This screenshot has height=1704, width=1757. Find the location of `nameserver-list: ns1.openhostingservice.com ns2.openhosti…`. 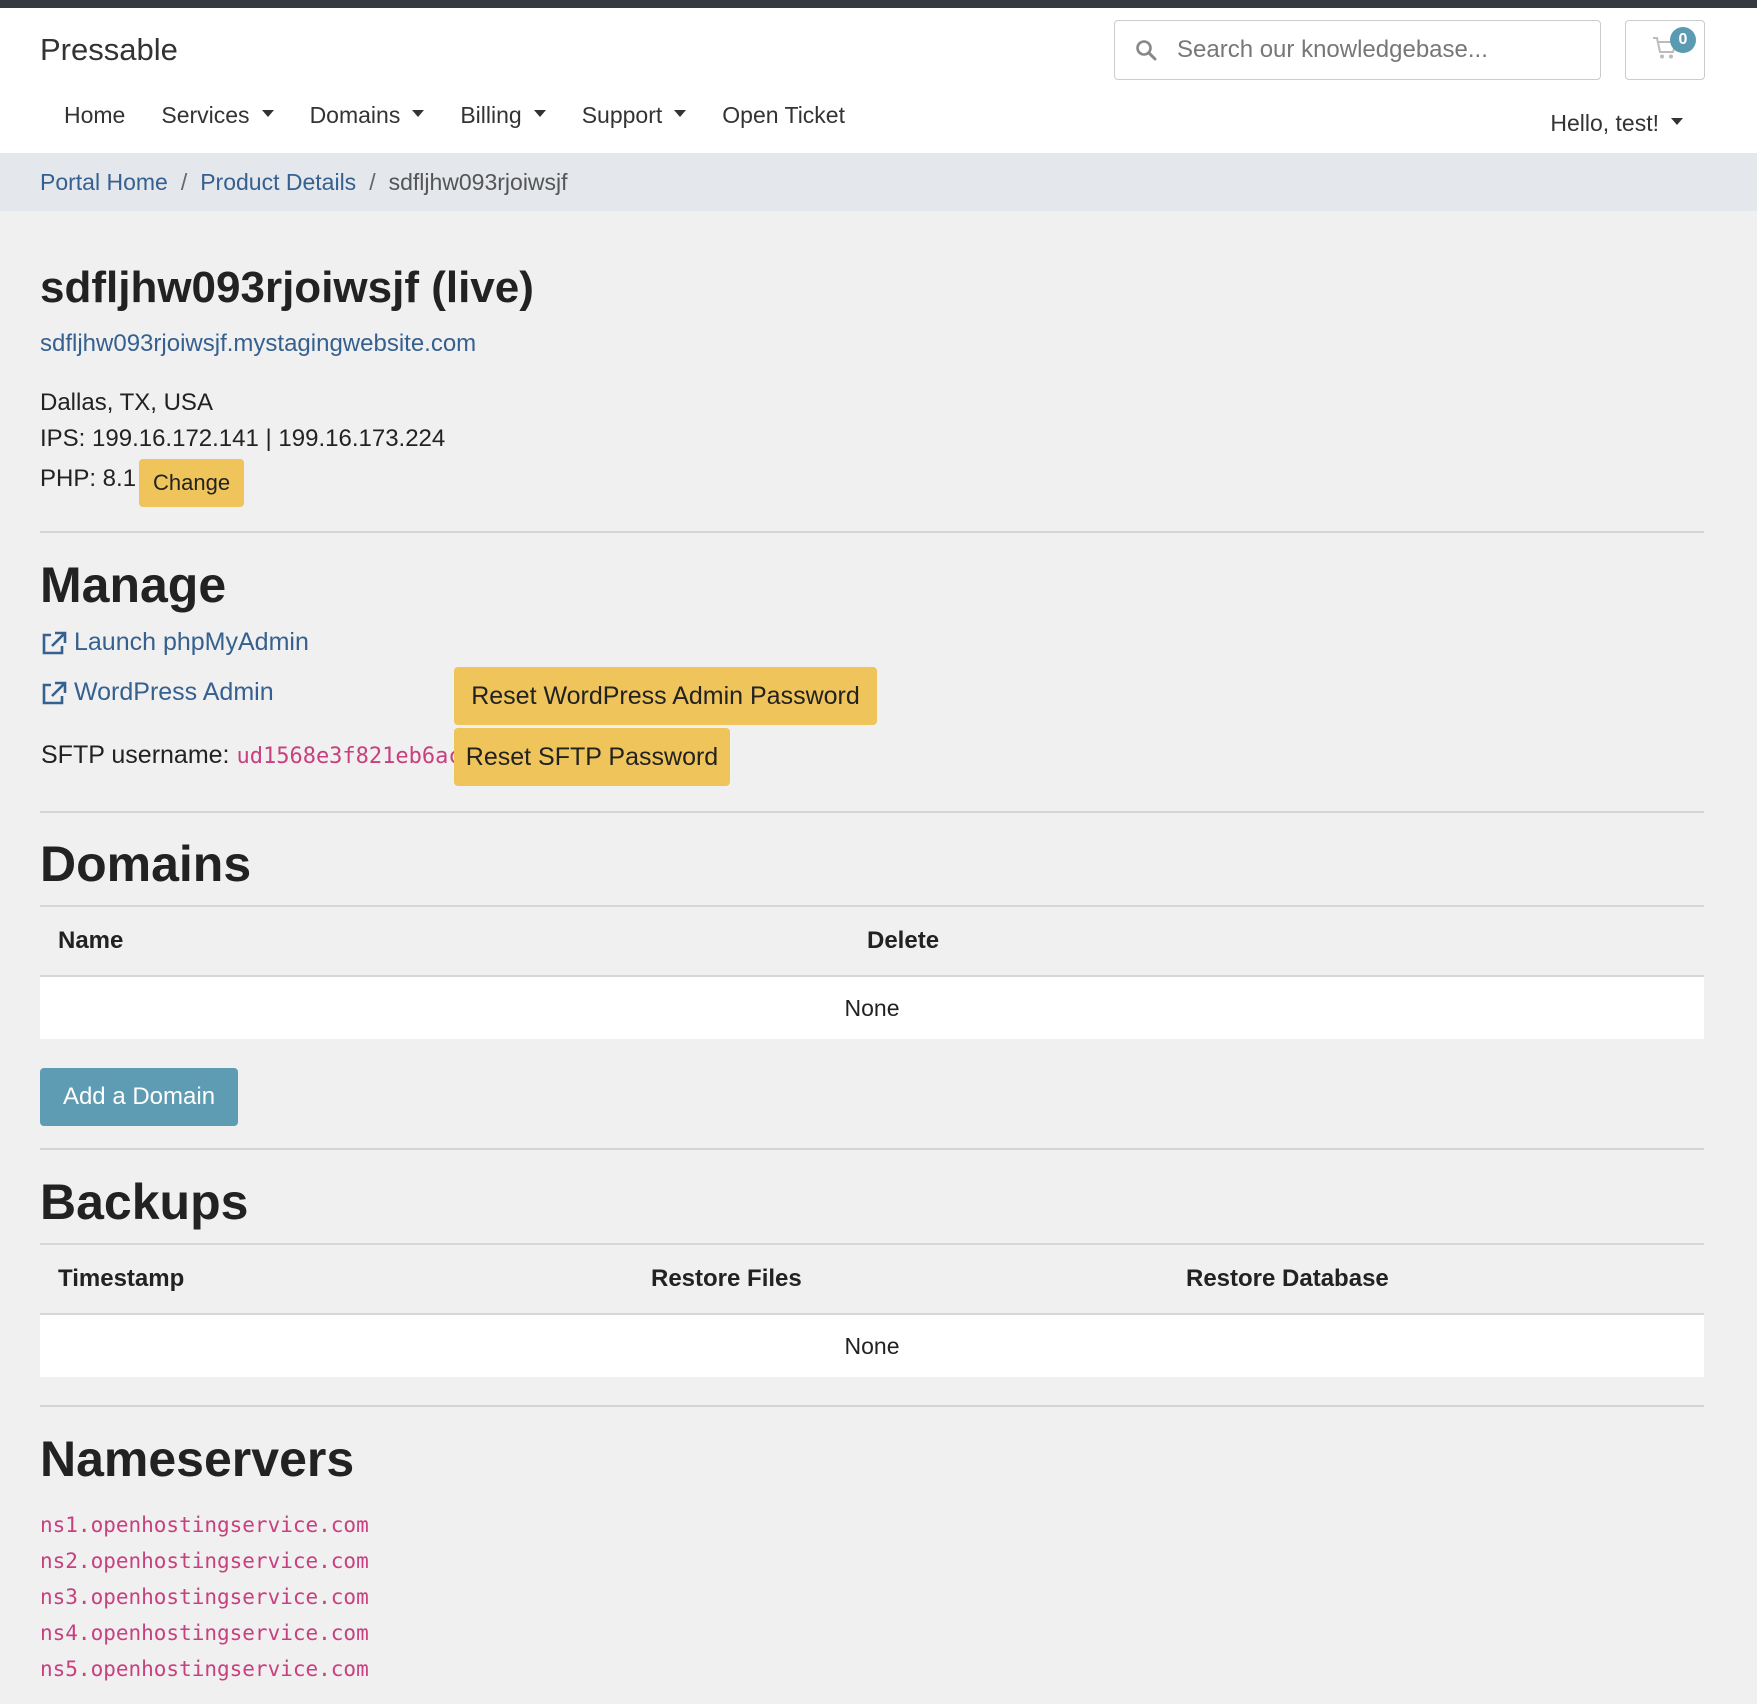

nameserver-list: ns1.openhostingservice.com ns2.openhosti… is located at coordinates (204, 1597).